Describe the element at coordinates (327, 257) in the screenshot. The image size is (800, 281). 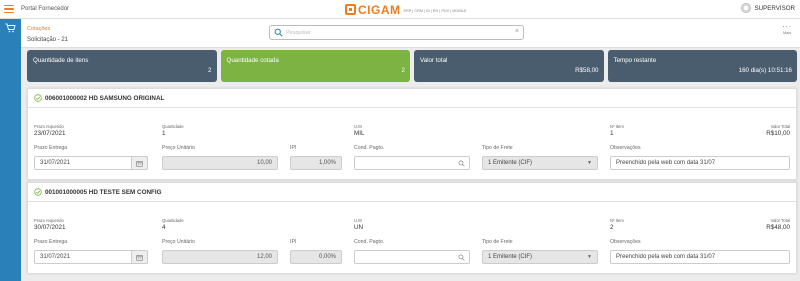
I see `ipi-value: 0,00%` at that location.